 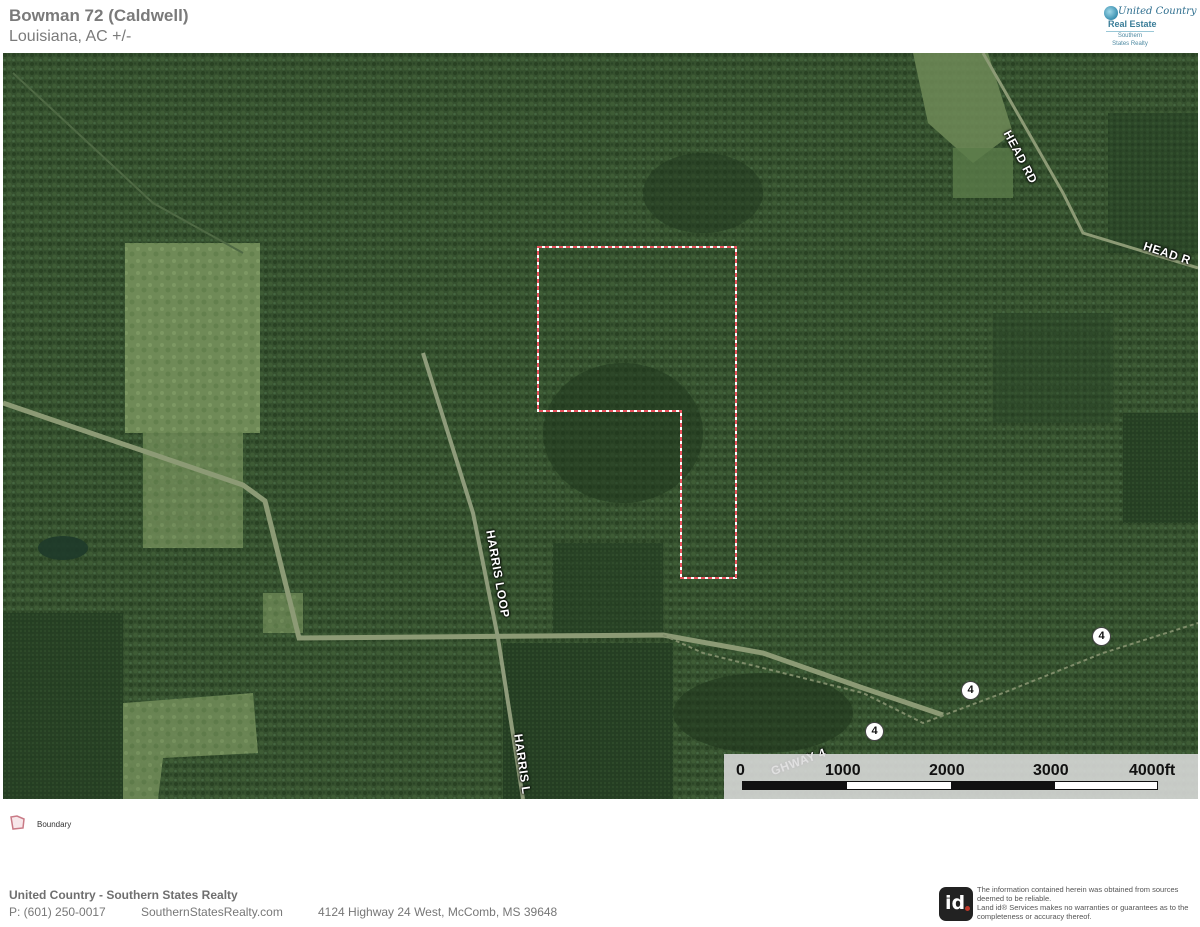 I want to click on scale-label-4000ft: 4000ft, so click(x=1152, y=770).